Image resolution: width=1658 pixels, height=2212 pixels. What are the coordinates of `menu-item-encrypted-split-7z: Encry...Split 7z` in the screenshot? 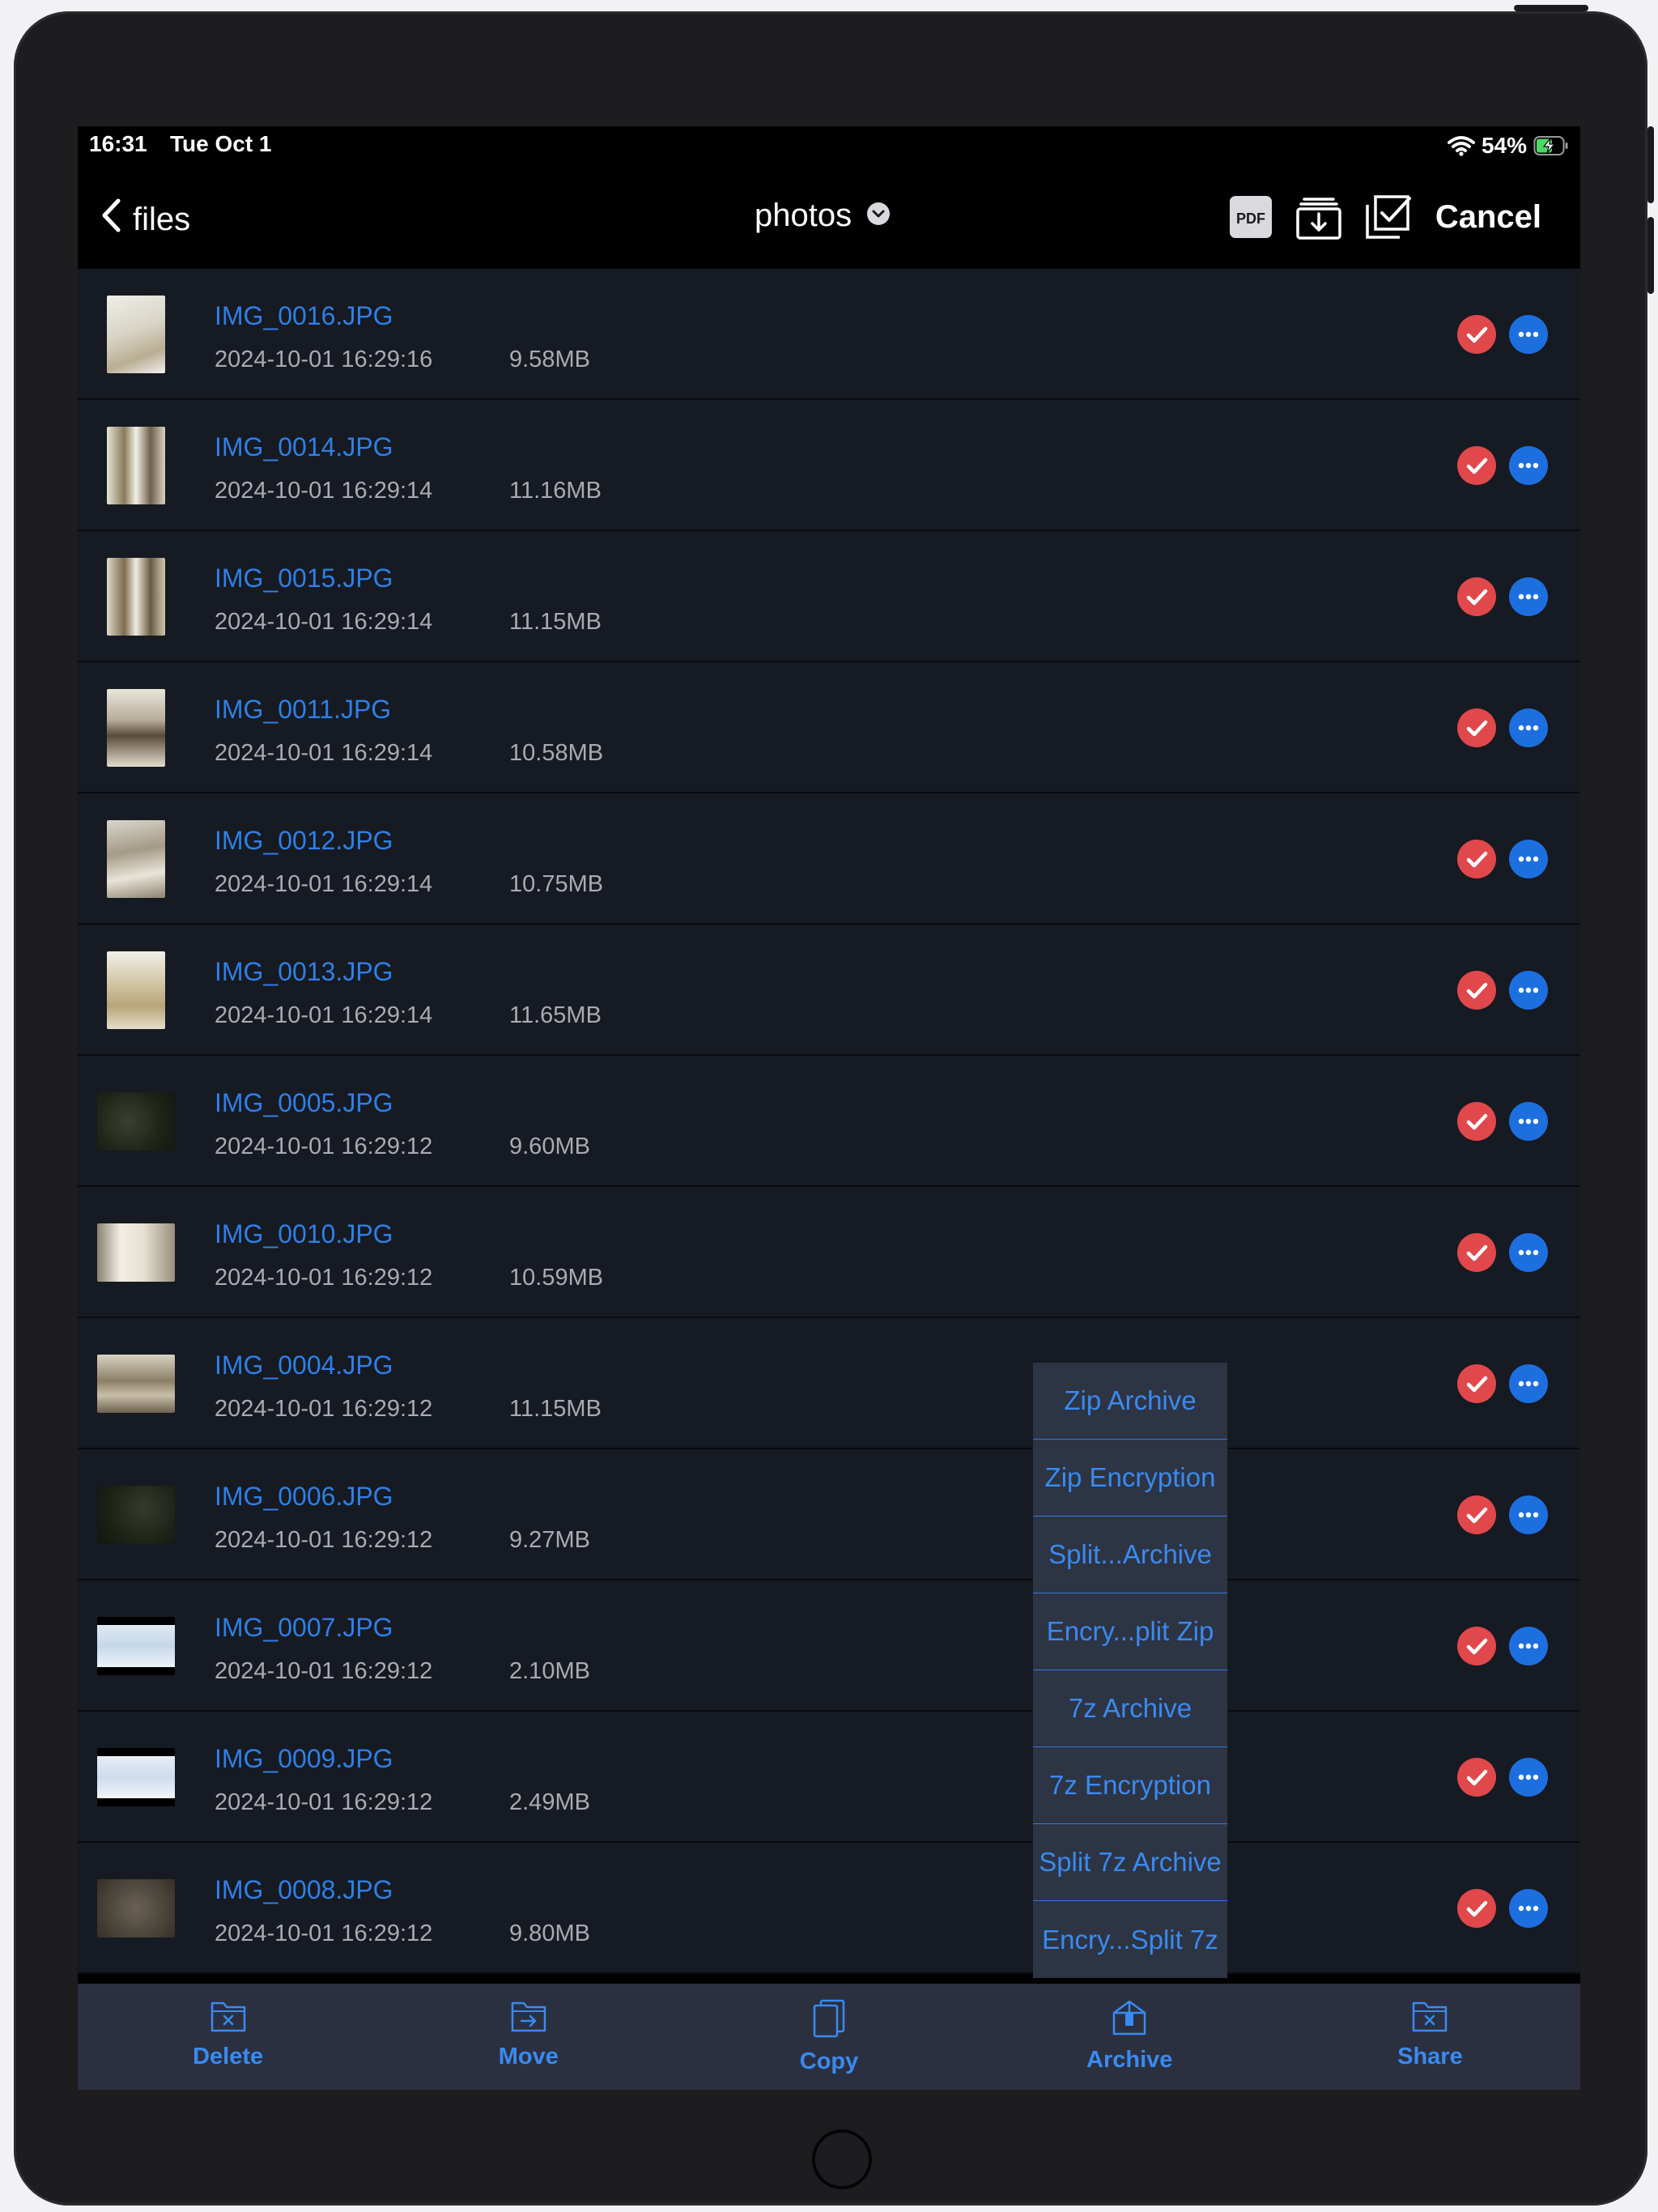 It's located at (1130, 1940).